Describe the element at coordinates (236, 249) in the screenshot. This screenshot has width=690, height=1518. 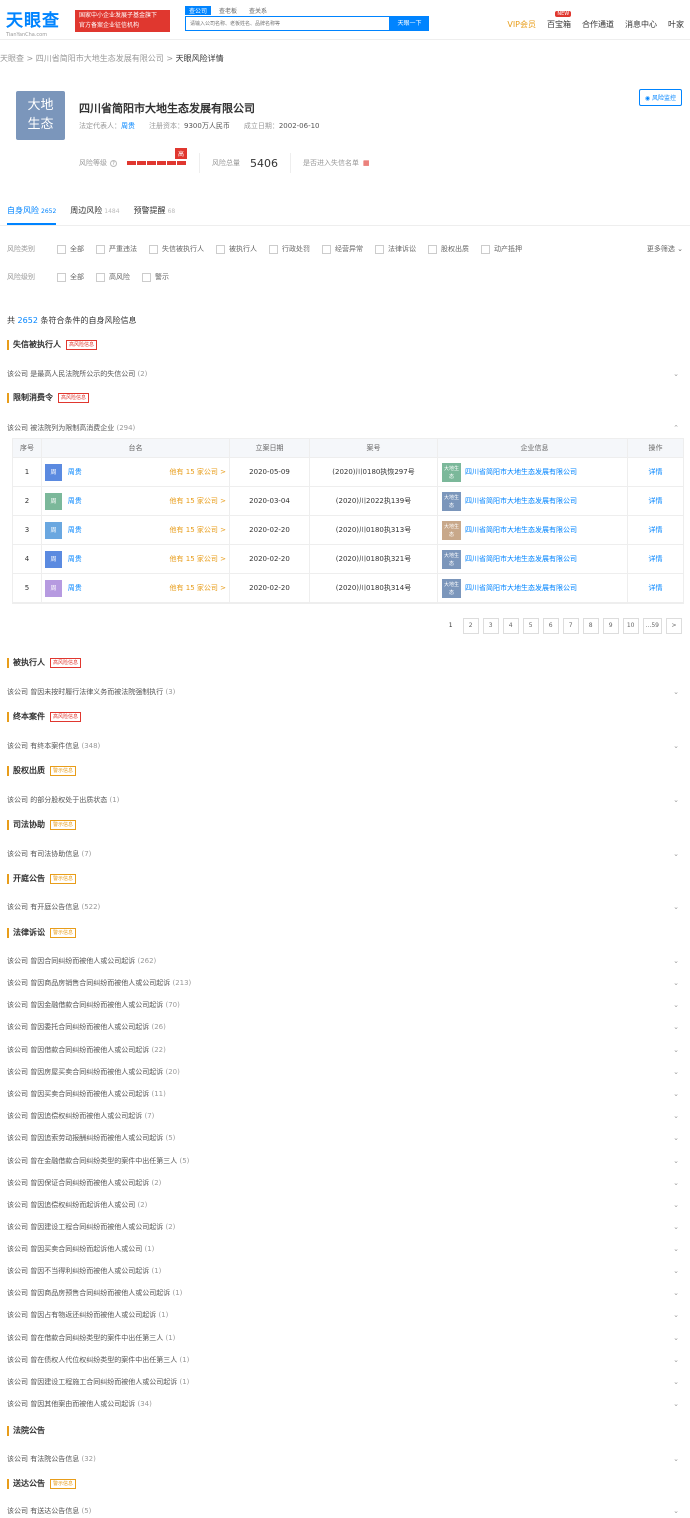
I see `filter-type-executed: 被执行人` at that location.